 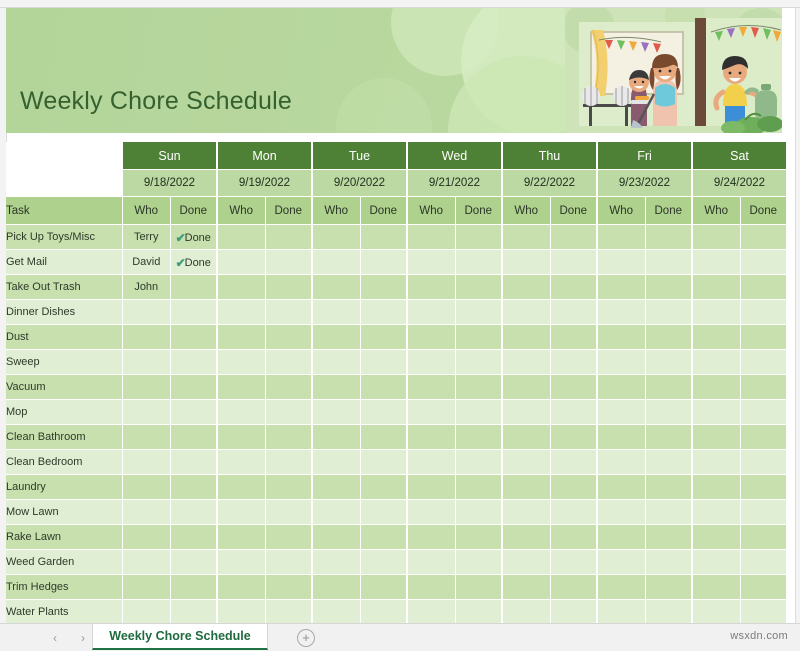 What do you see at coordinates (64, 537) in the screenshot?
I see `task-name-cell: Rake Lawn` at bounding box center [64, 537].